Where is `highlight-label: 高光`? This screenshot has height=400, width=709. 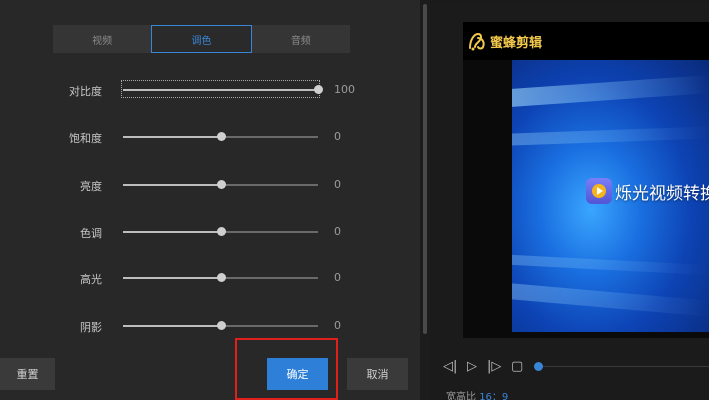
highlight-label: 高光 is located at coordinates (91, 279).